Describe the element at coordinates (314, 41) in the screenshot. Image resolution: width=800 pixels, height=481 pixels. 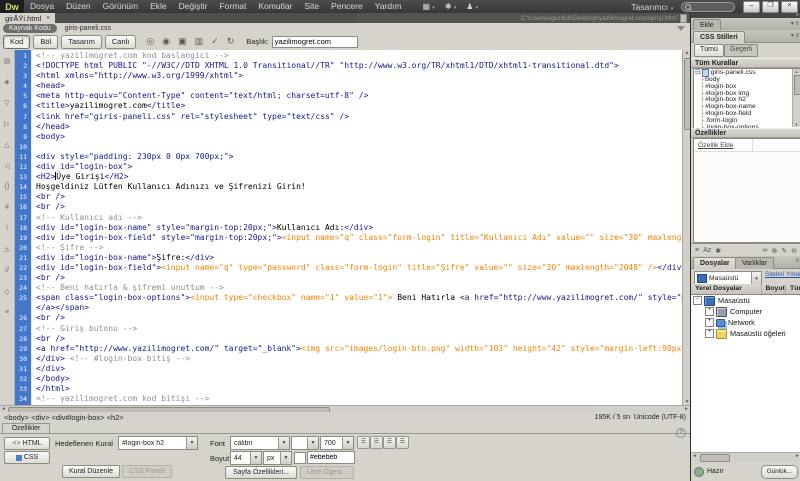
I see `title-input` at that location.